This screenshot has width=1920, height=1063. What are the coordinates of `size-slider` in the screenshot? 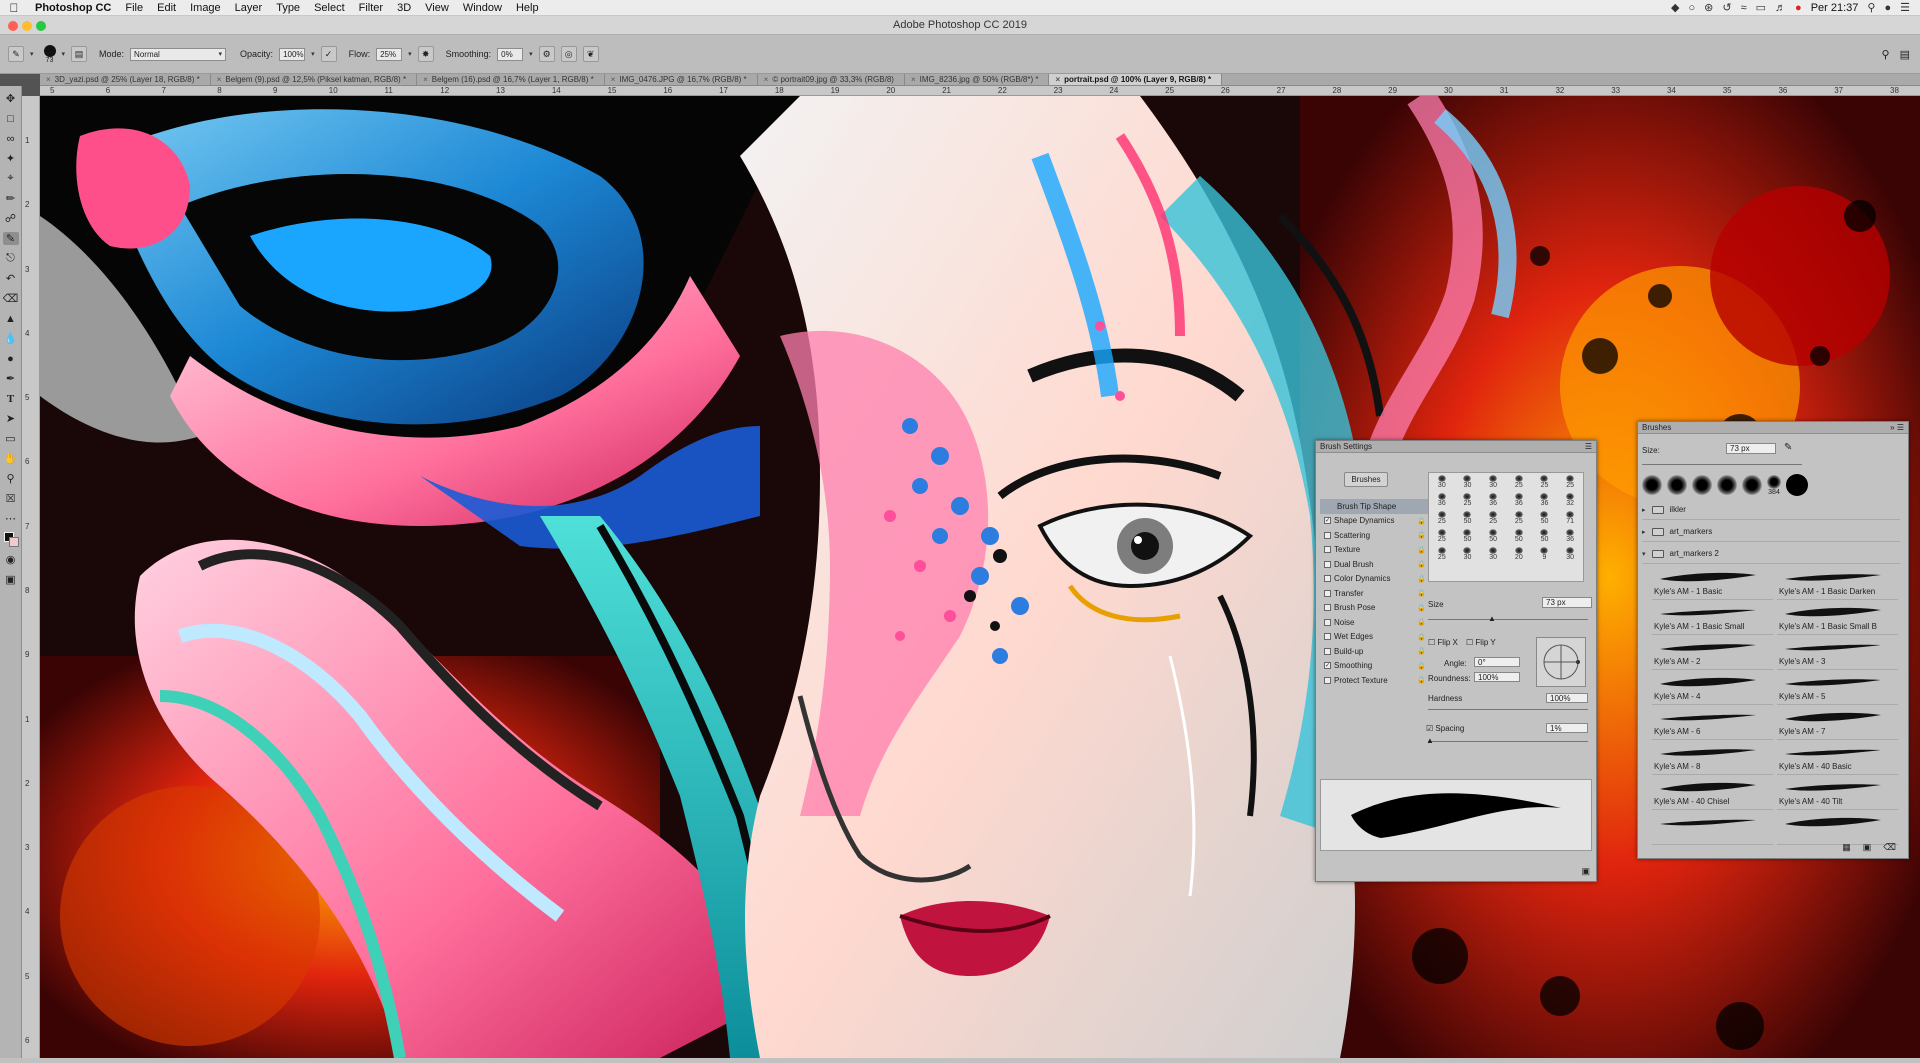 It's located at (1508, 619).